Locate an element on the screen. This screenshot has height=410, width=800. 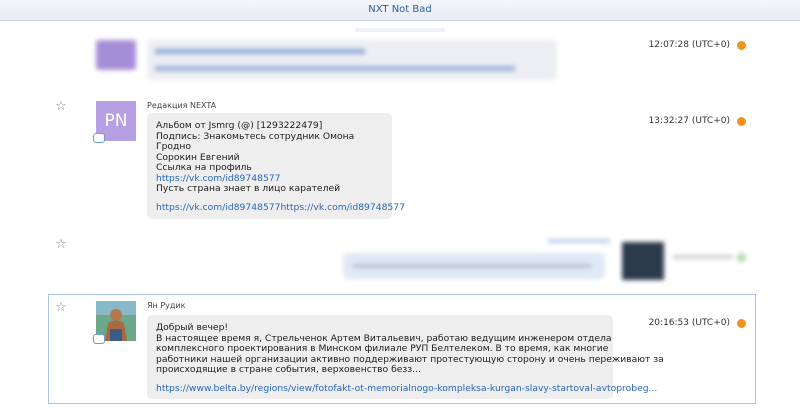
window-title: NXT Not Bad is located at coordinates (400, 9).